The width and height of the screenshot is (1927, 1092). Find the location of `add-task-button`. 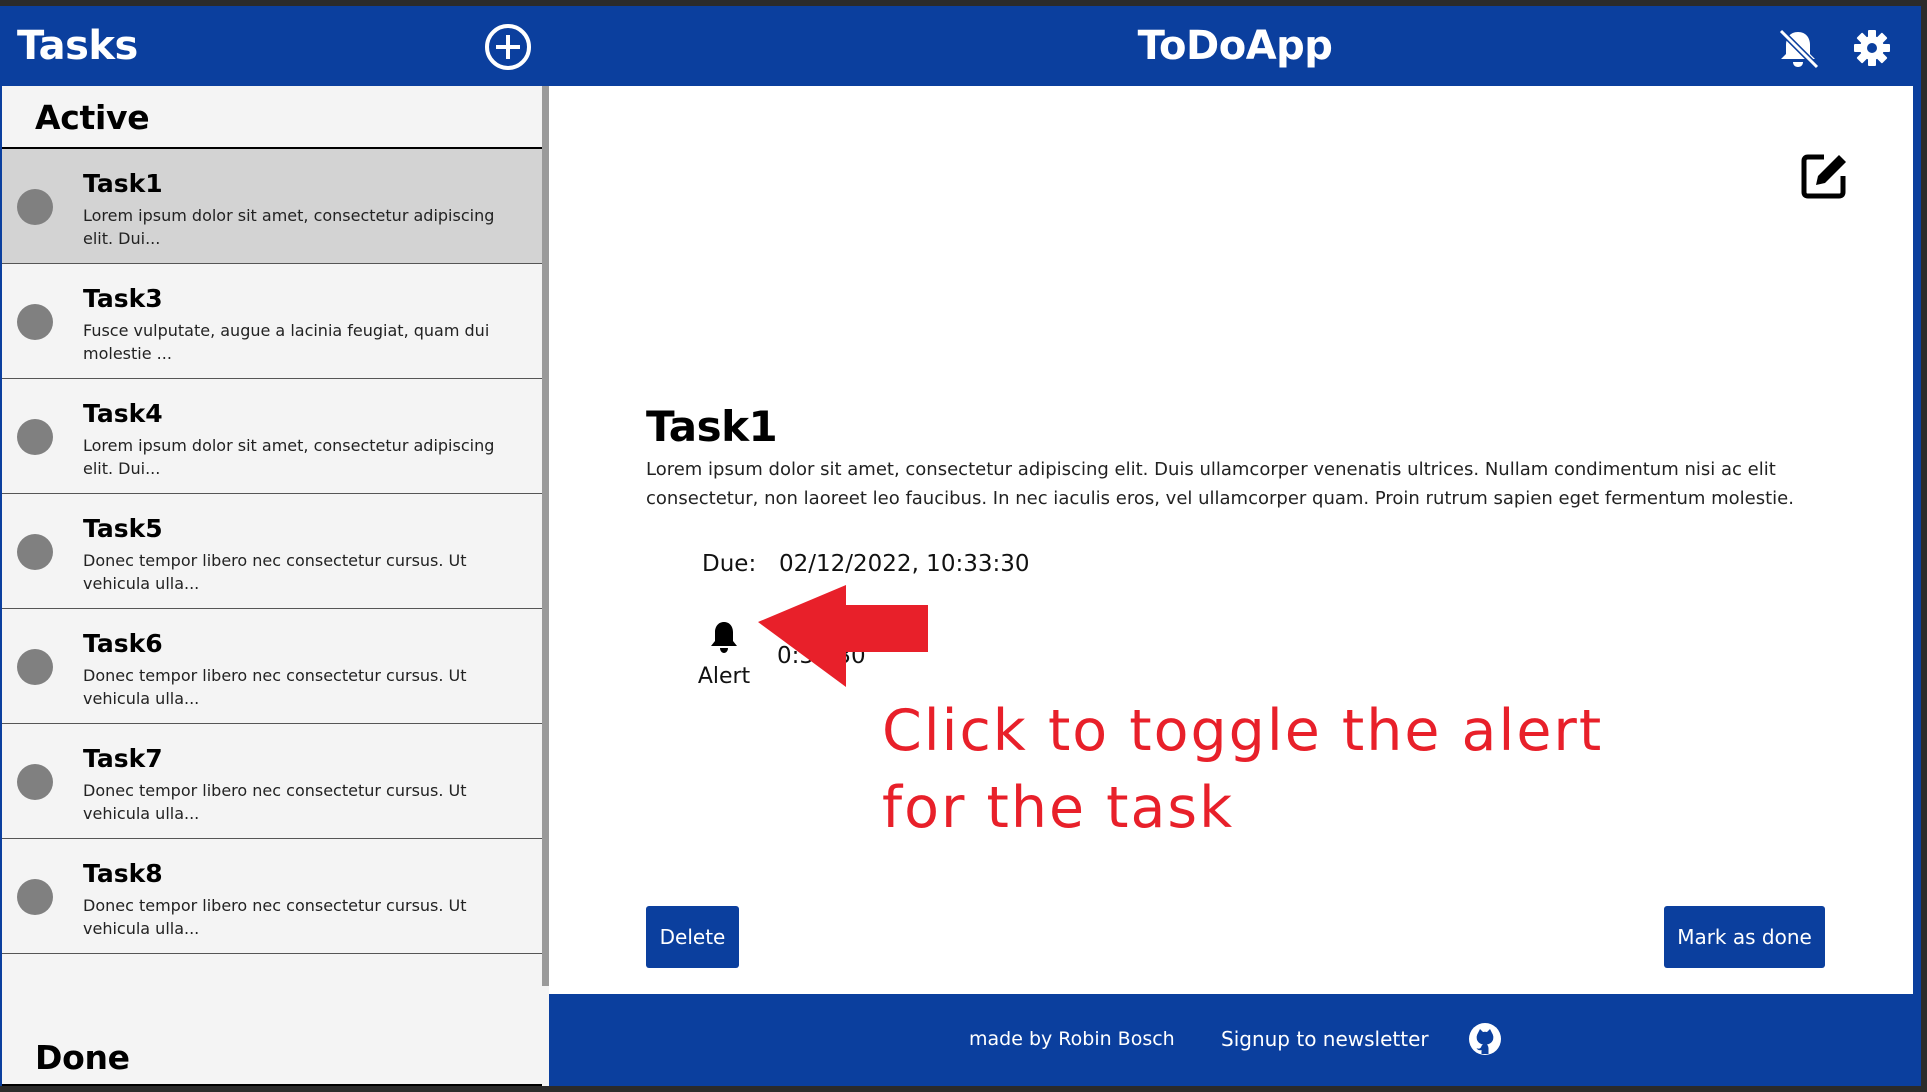

add-task-button is located at coordinates (508, 47).